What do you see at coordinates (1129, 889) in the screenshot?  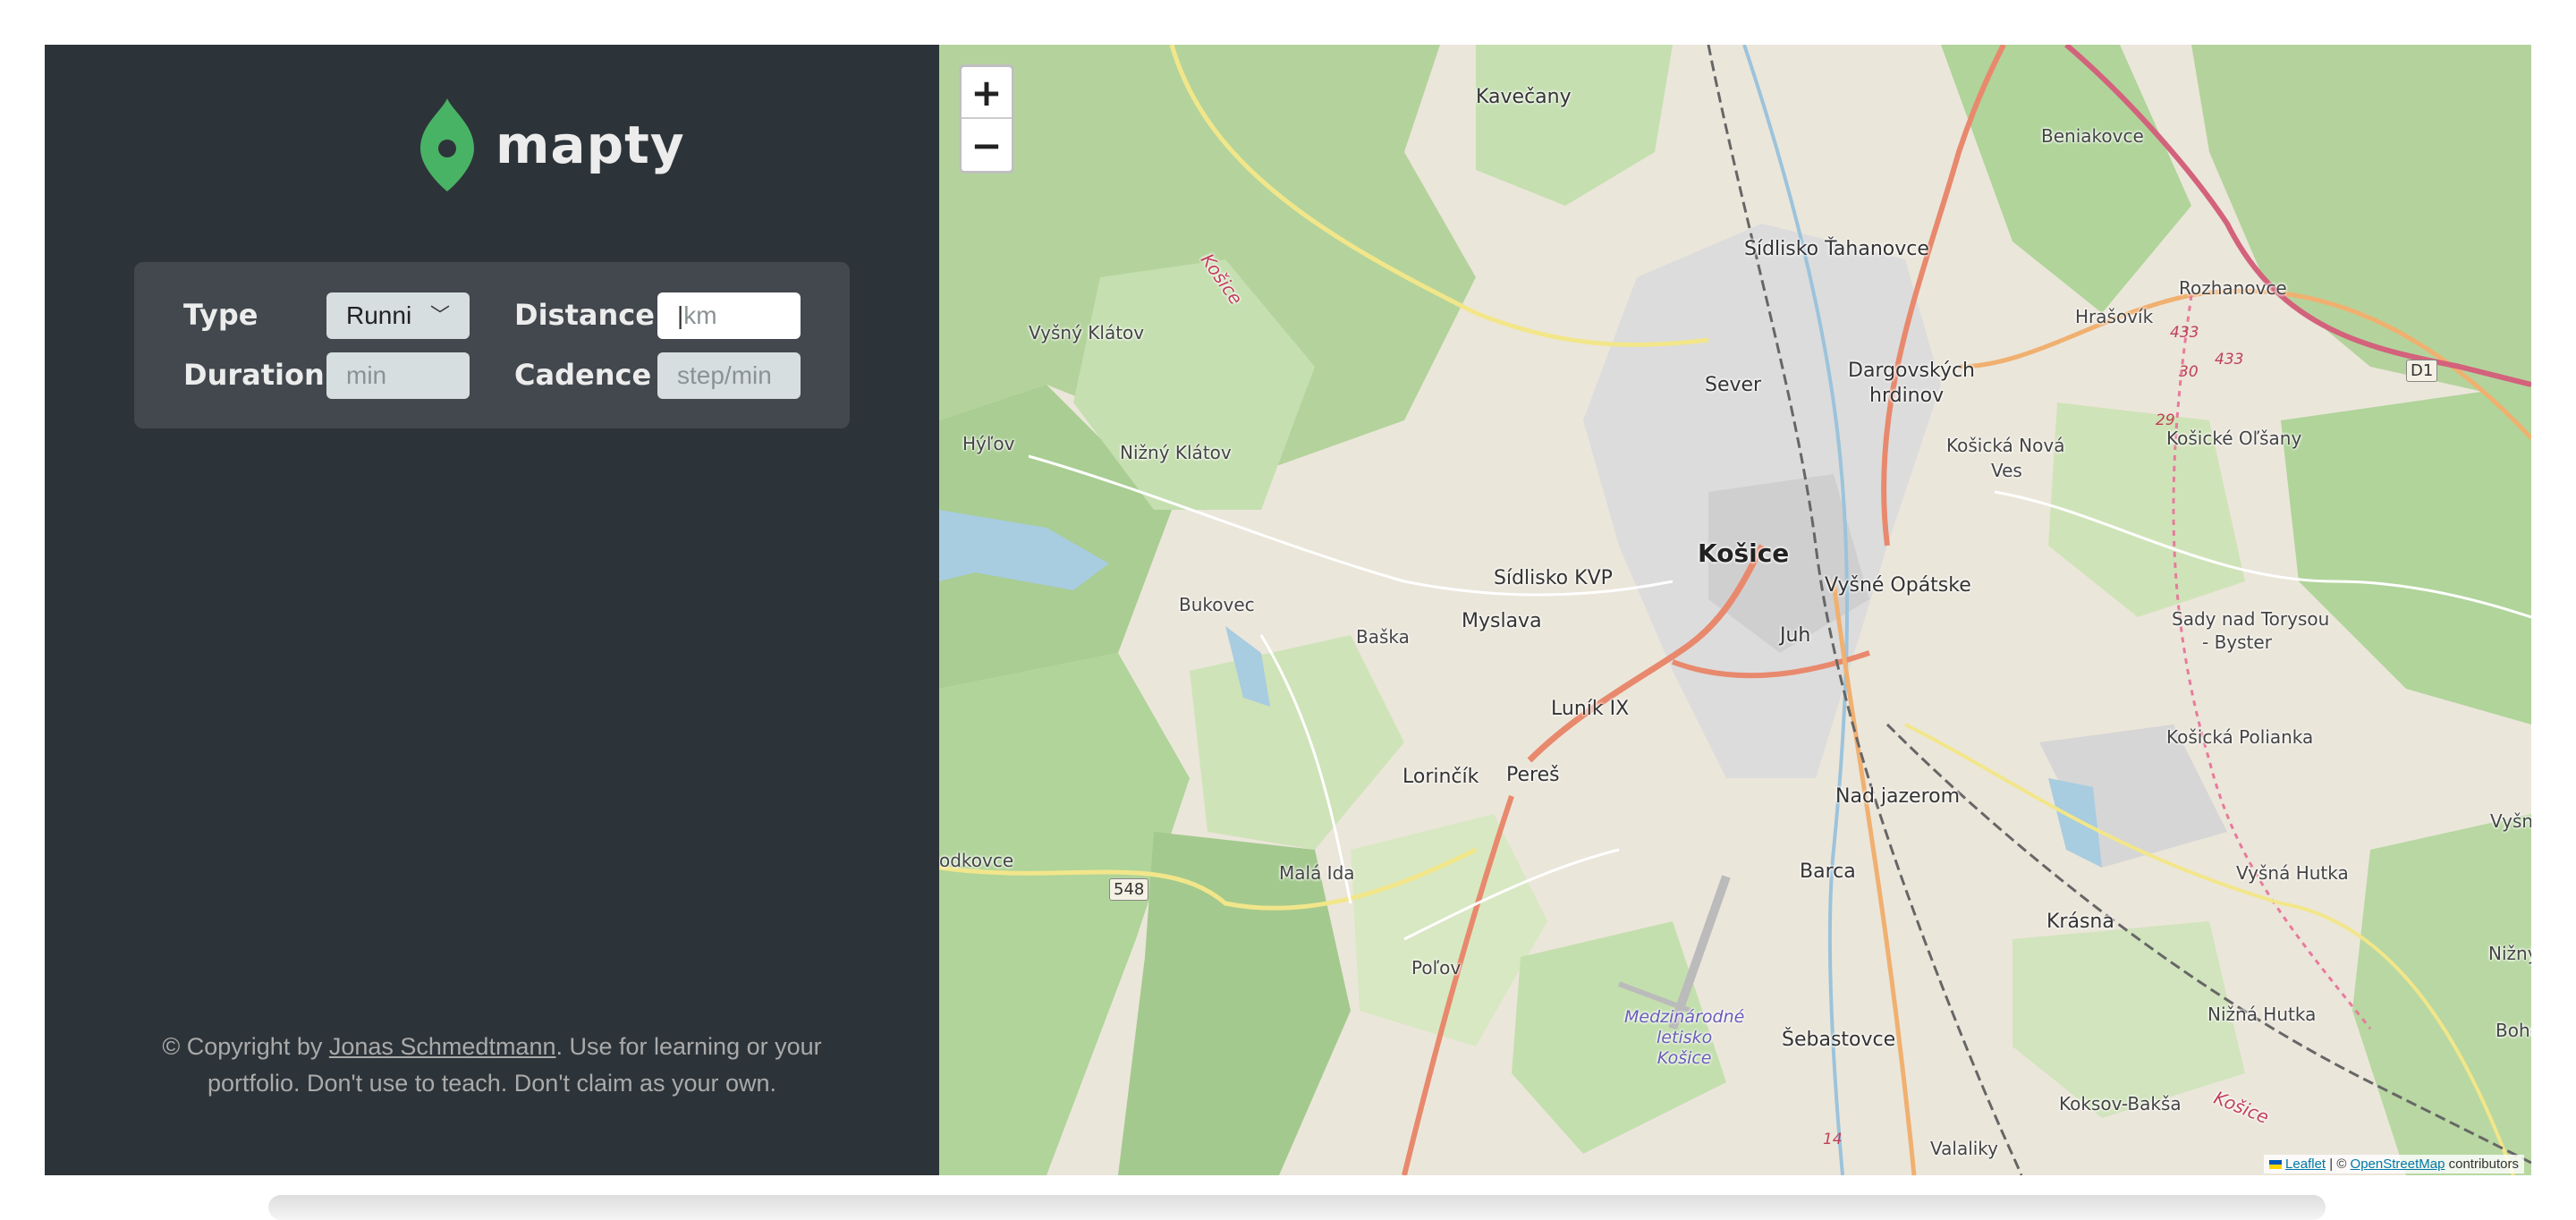 I see `road-badge: 548` at bounding box center [1129, 889].